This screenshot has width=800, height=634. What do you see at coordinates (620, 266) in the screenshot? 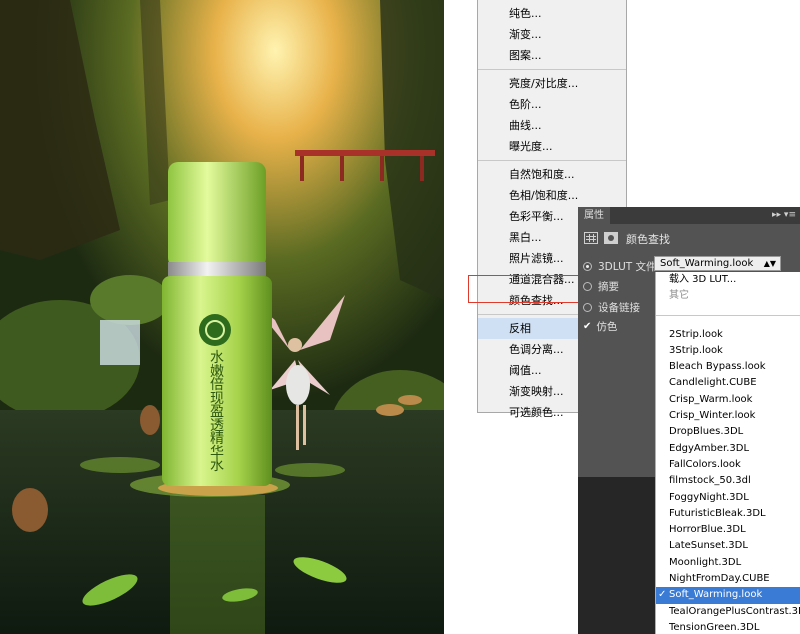
I see `option-3dlut-file: 3DLUT 文件` at bounding box center [620, 266].